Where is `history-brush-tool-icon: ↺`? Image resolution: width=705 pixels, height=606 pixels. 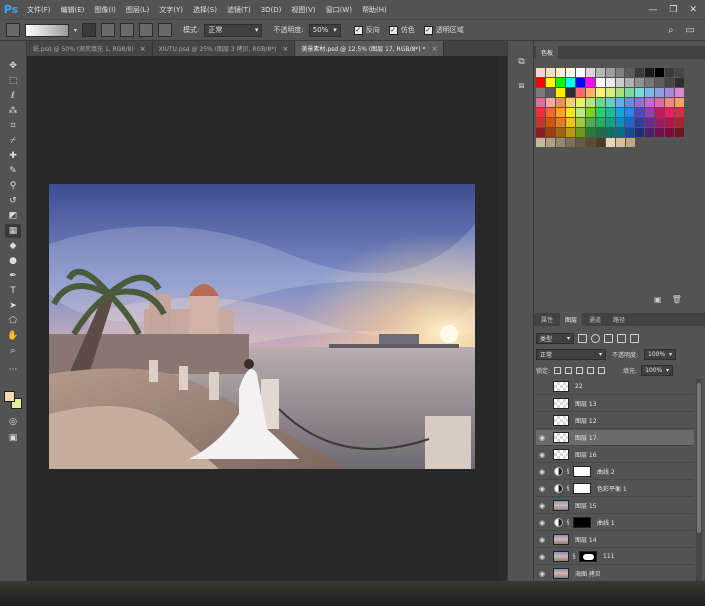
history-brush-tool-icon: ↺ is located at coordinates (13, 201).